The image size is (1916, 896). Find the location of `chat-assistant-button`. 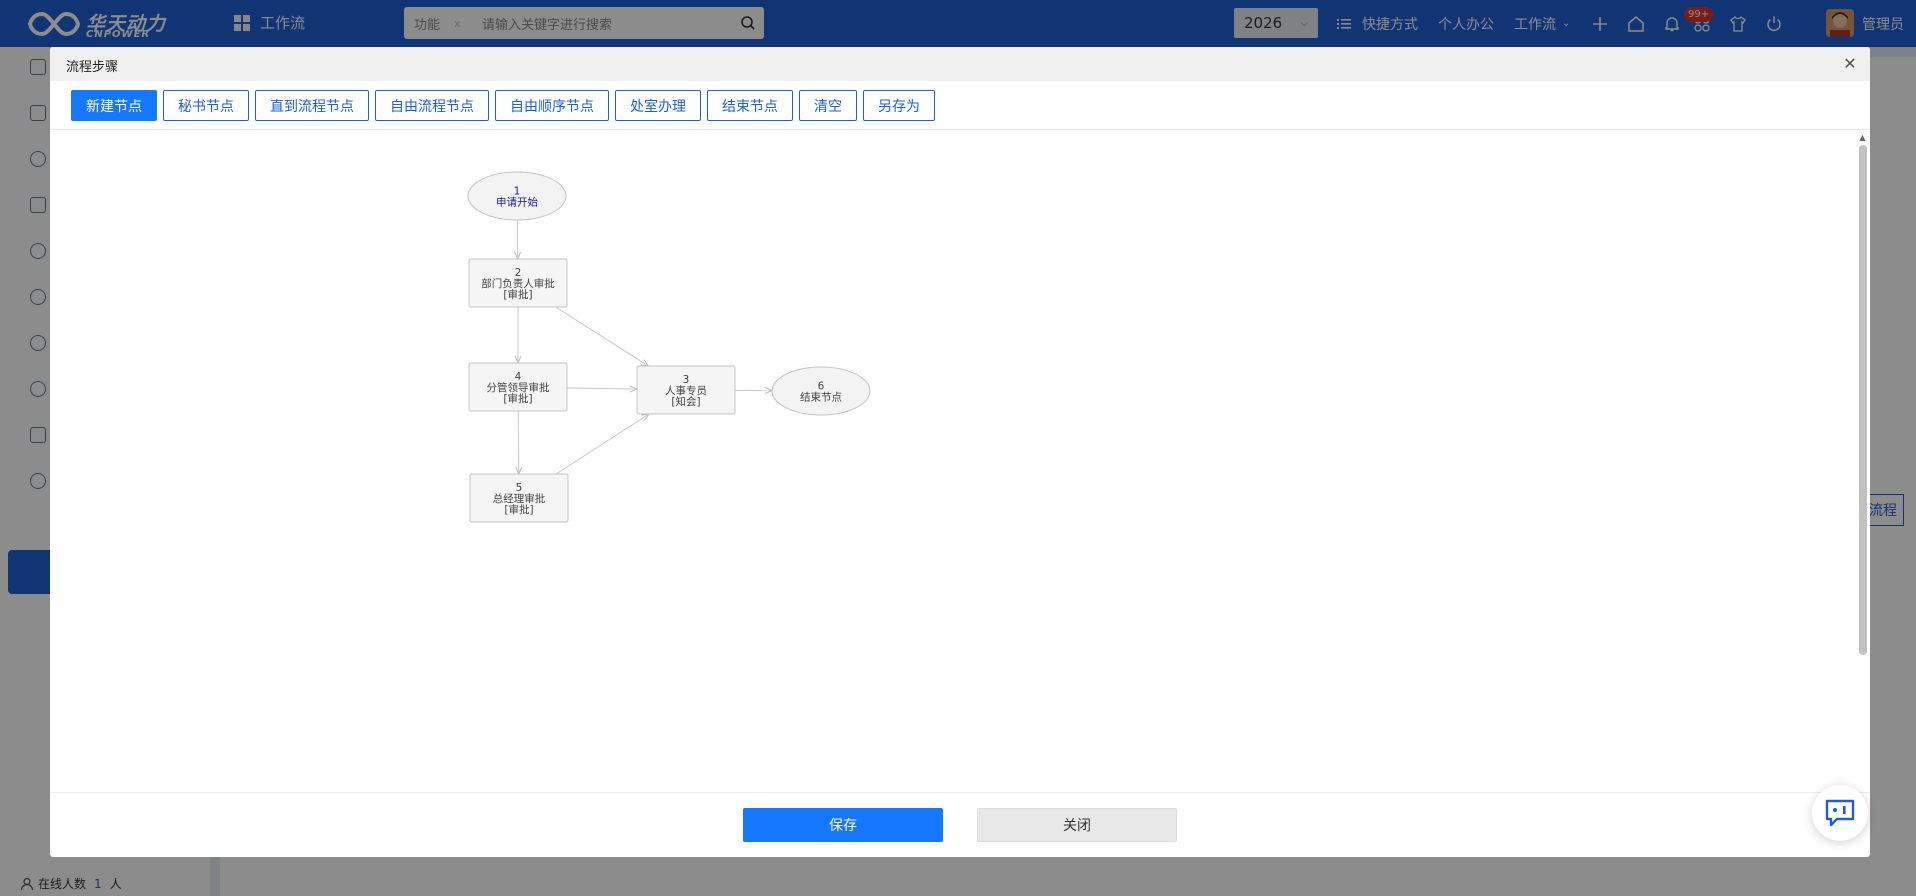

chat-assistant-button is located at coordinates (1840, 813).